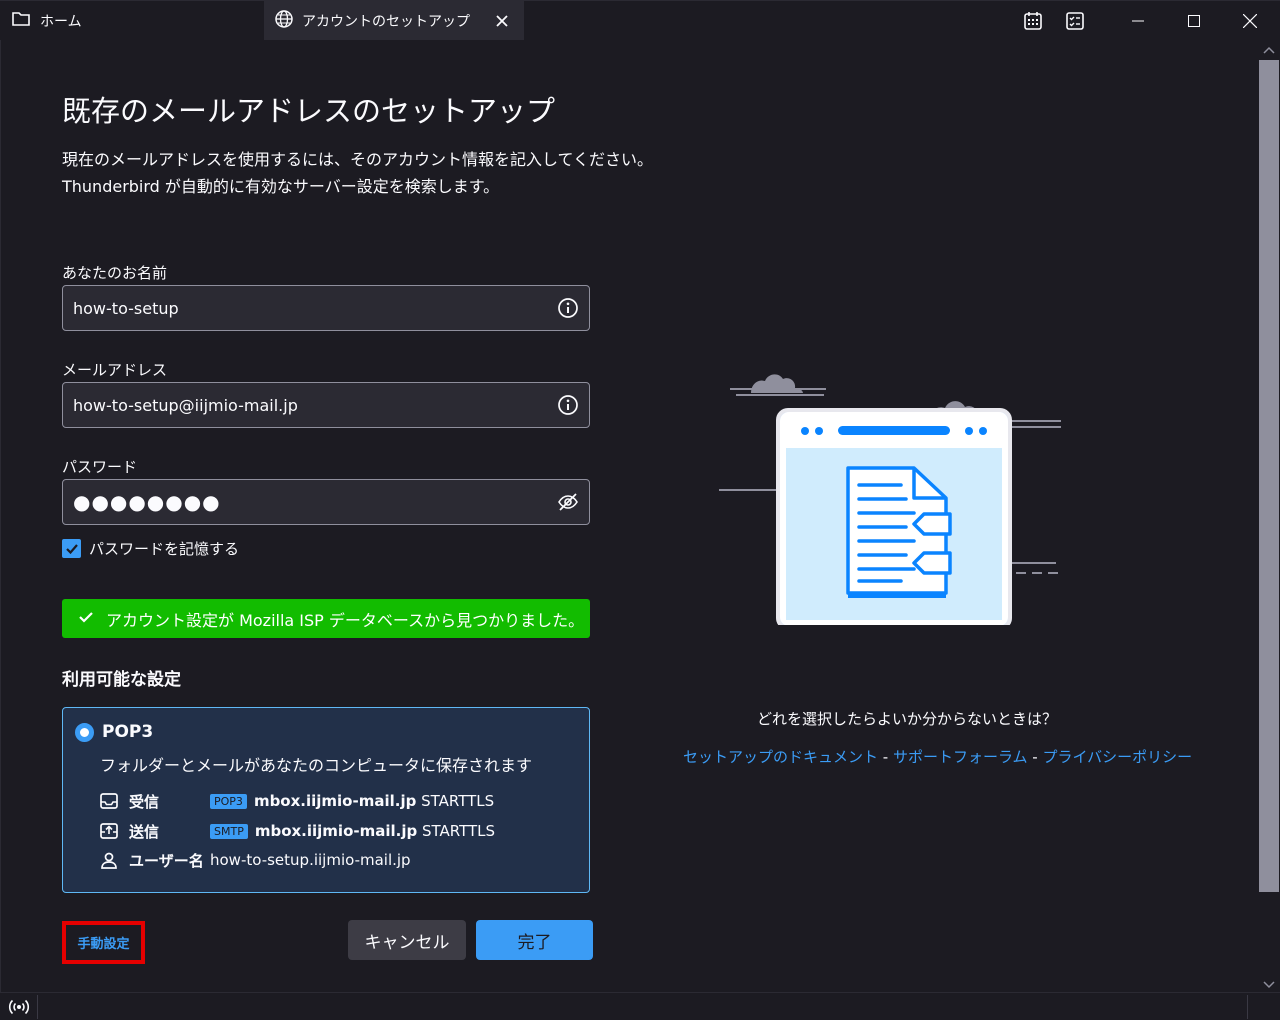  I want to click on outgoing-label: 送信, so click(144, 831).